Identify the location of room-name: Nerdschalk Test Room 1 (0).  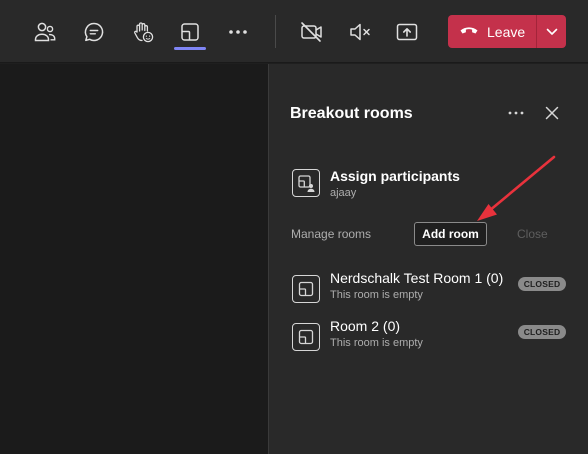
(417, 278).